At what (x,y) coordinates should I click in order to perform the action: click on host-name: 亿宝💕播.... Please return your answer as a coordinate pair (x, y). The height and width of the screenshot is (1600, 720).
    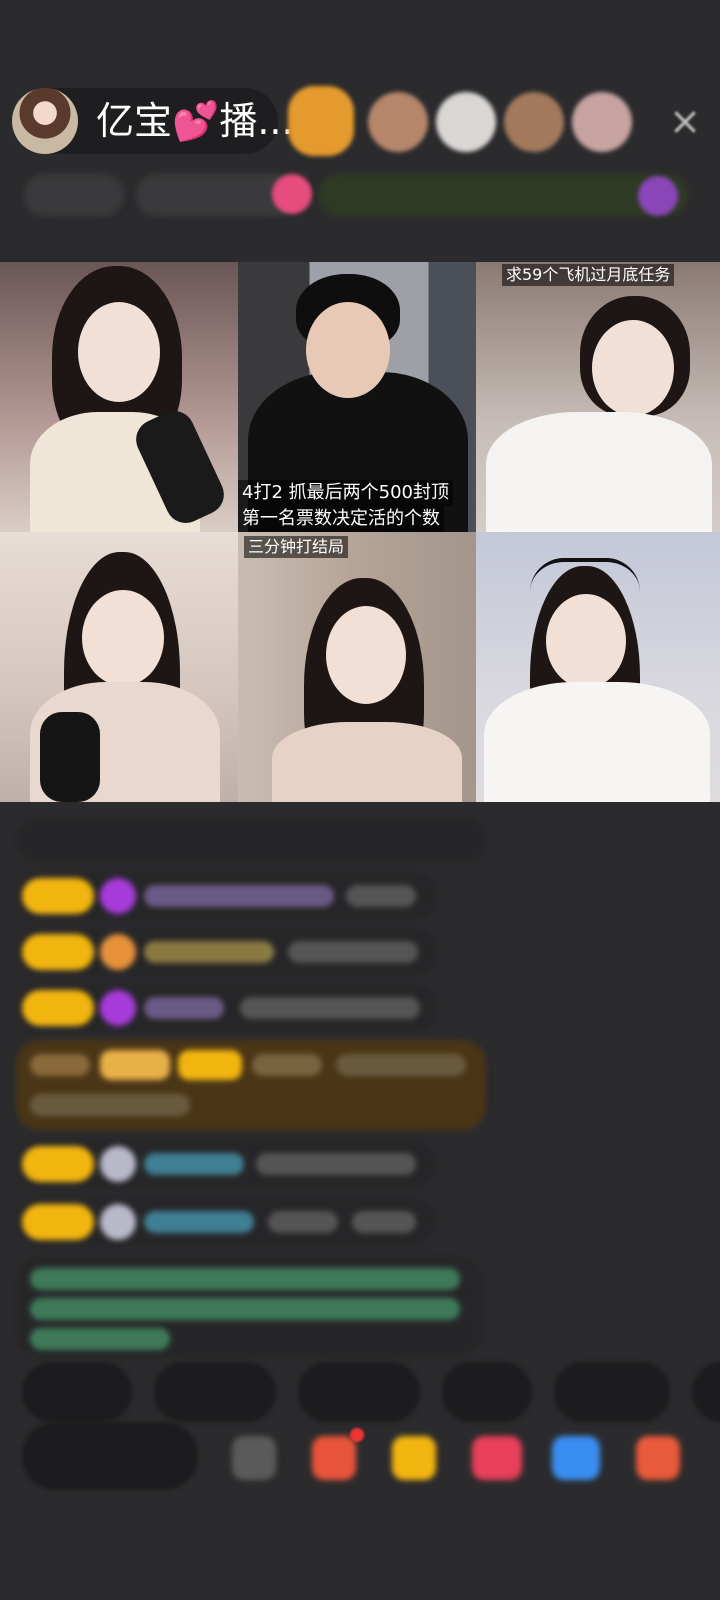
    Looking at the image, I should click on (195, 121).